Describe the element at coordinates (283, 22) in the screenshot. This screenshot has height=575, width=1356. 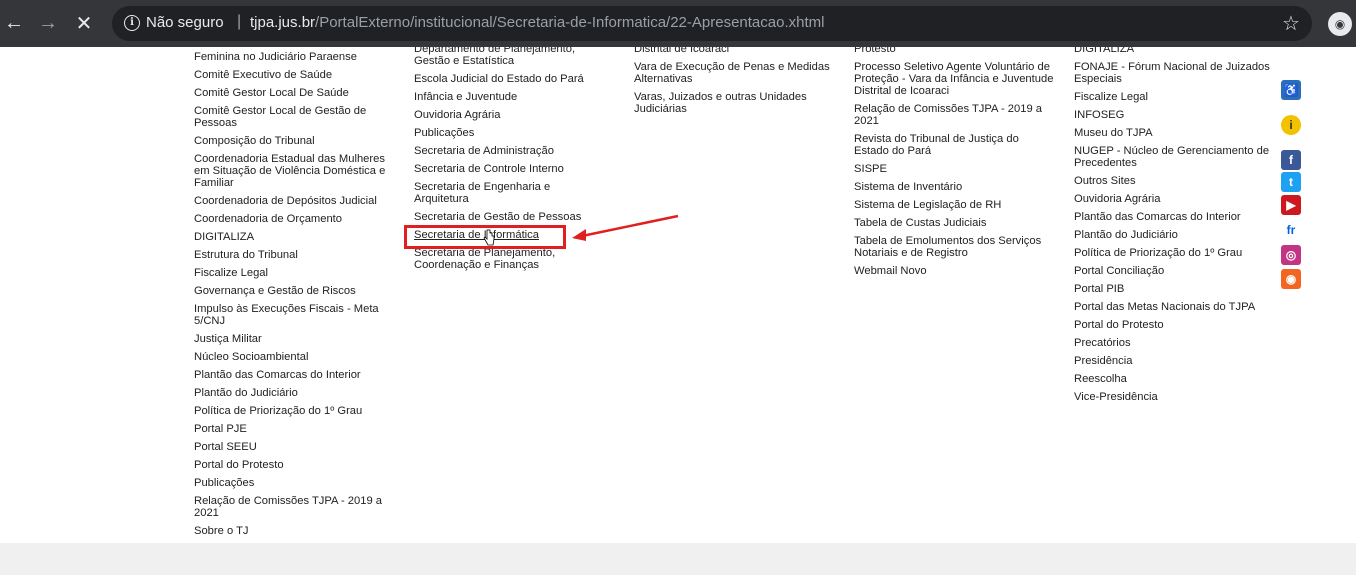
I see `url-host: tjpa.jus.br` at that location.